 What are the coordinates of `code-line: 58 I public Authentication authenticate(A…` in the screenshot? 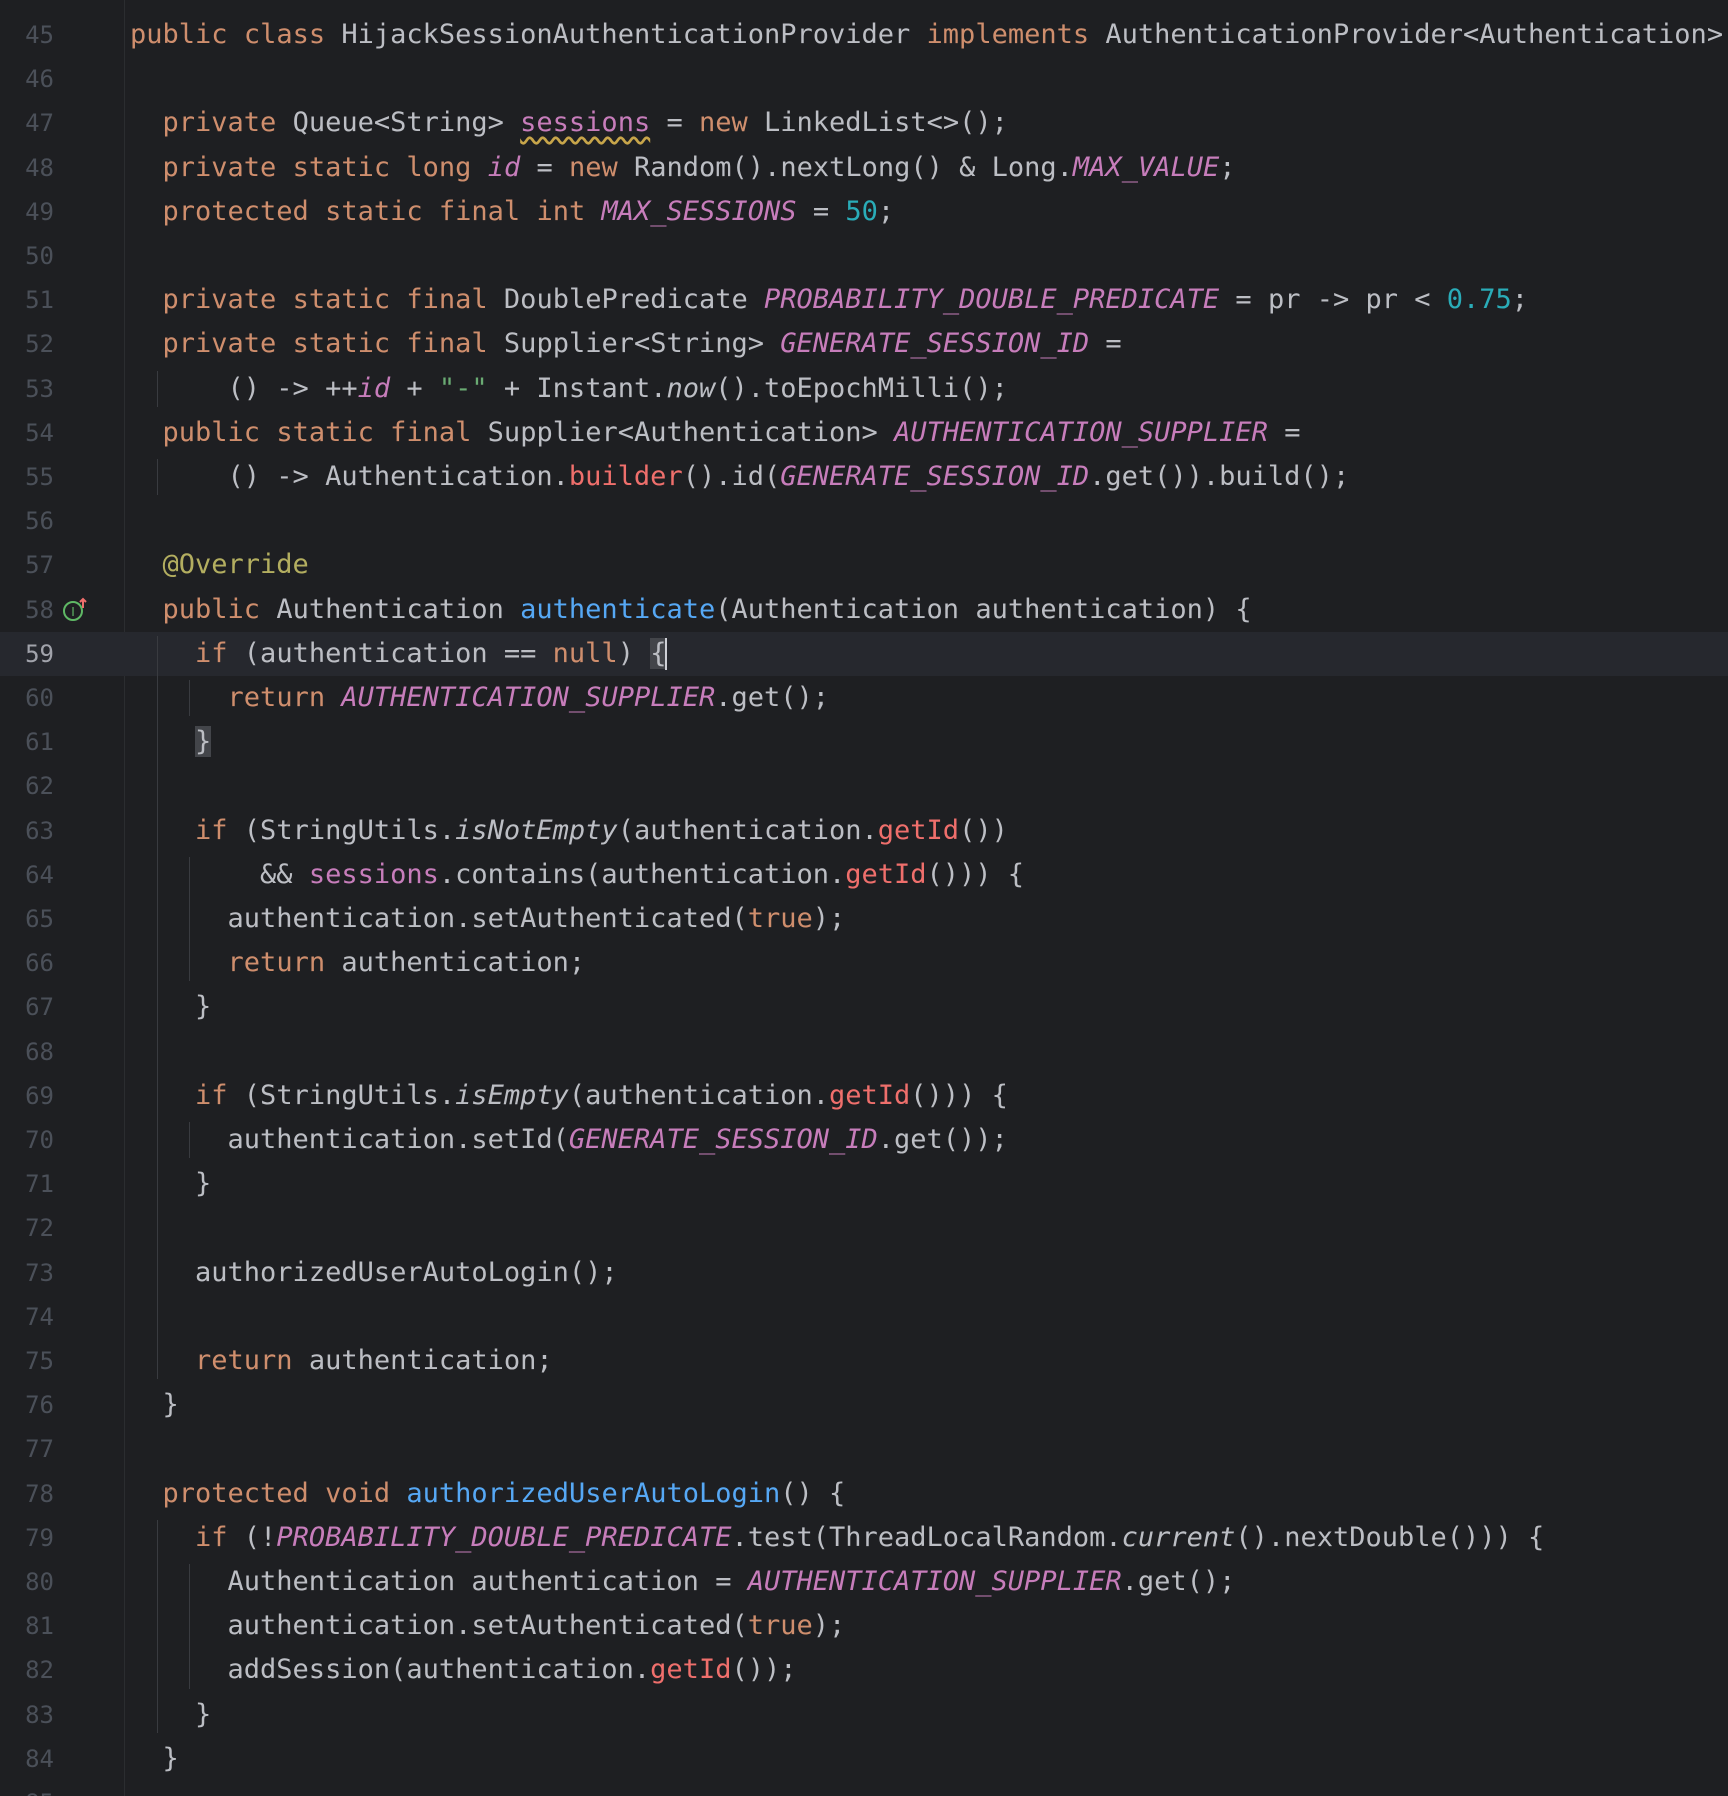 It's located at (864, 610).